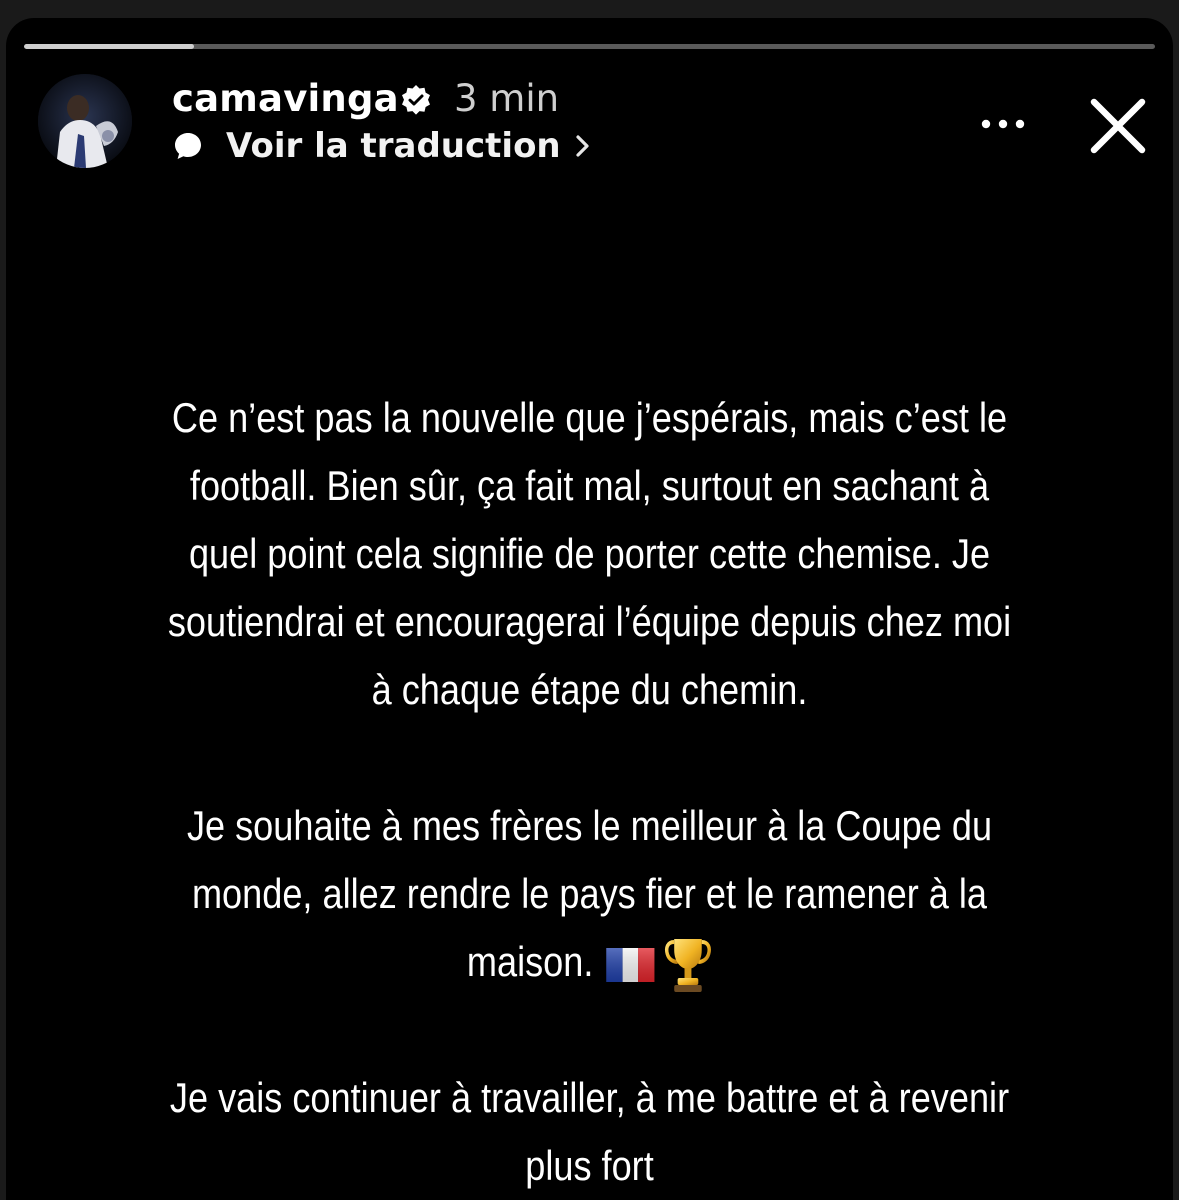  I want to click on post-time: 3 min, so click(507, 98).